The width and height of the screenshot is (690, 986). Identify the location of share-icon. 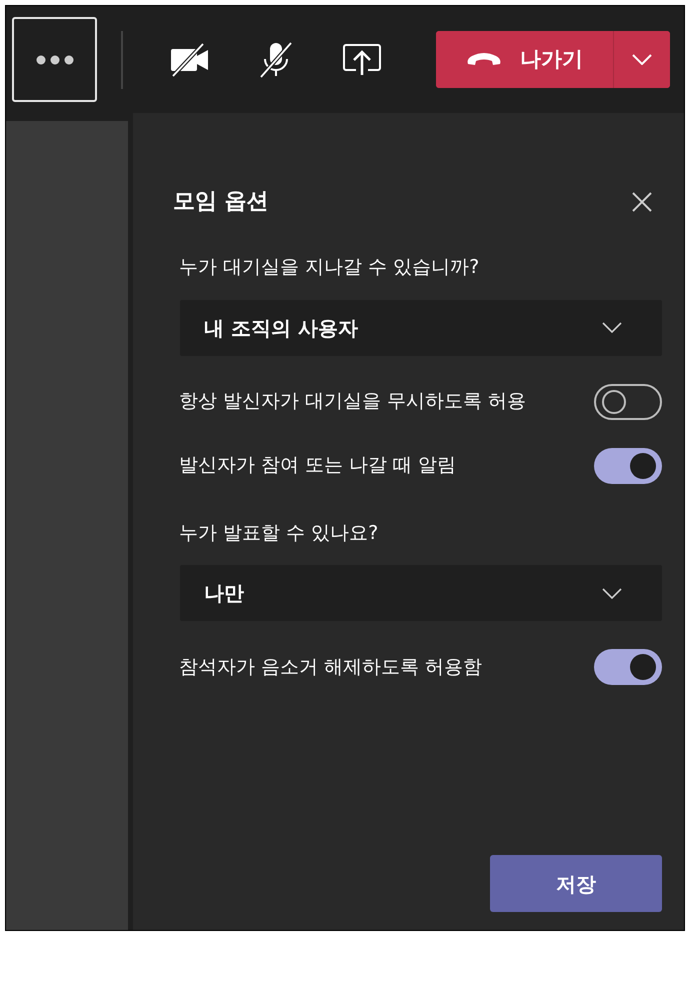
(362, 60).